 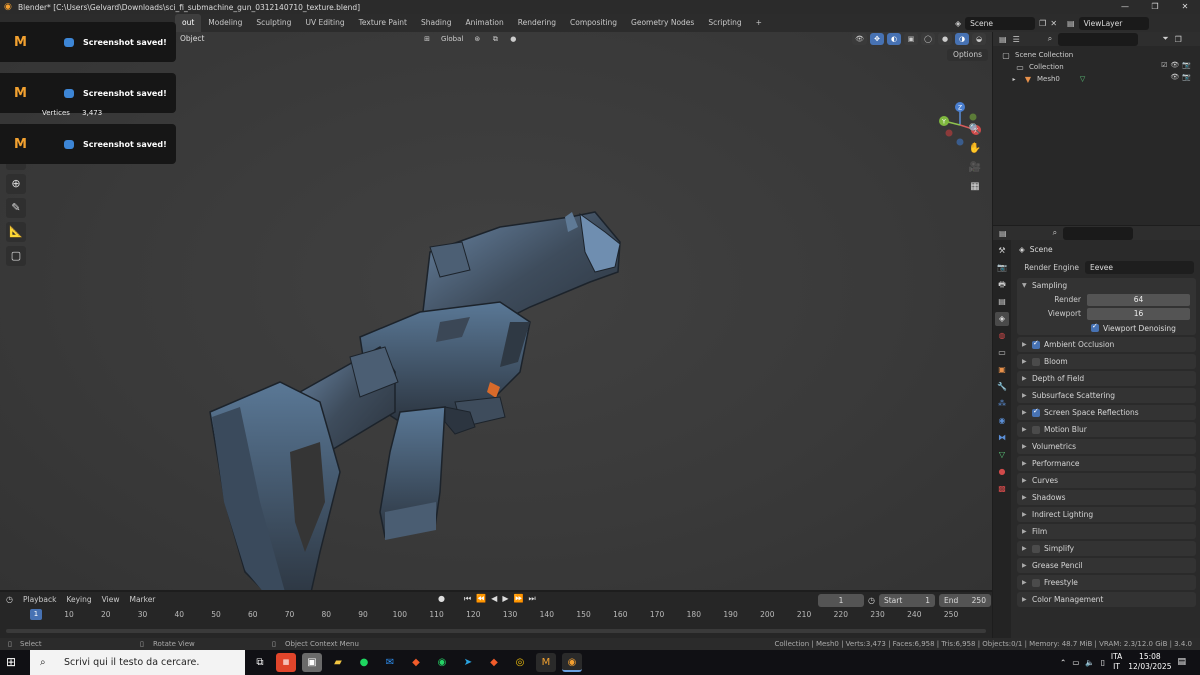 What do you see at coordinates (36, 614) in the screenshot?
I see `playhead: 1` at bounding box center [36, 614].